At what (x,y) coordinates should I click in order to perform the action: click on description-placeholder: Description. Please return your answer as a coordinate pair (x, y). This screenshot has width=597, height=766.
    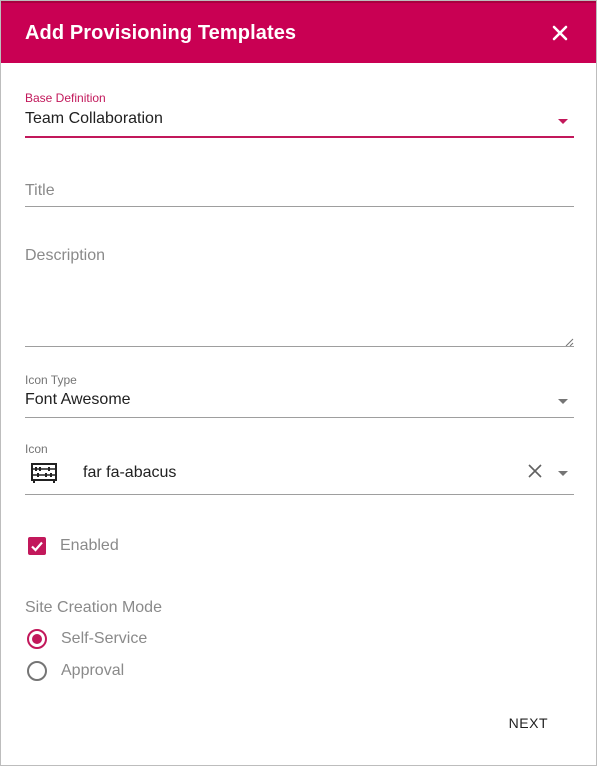
    Looking at the image, I should click on (65, 255).